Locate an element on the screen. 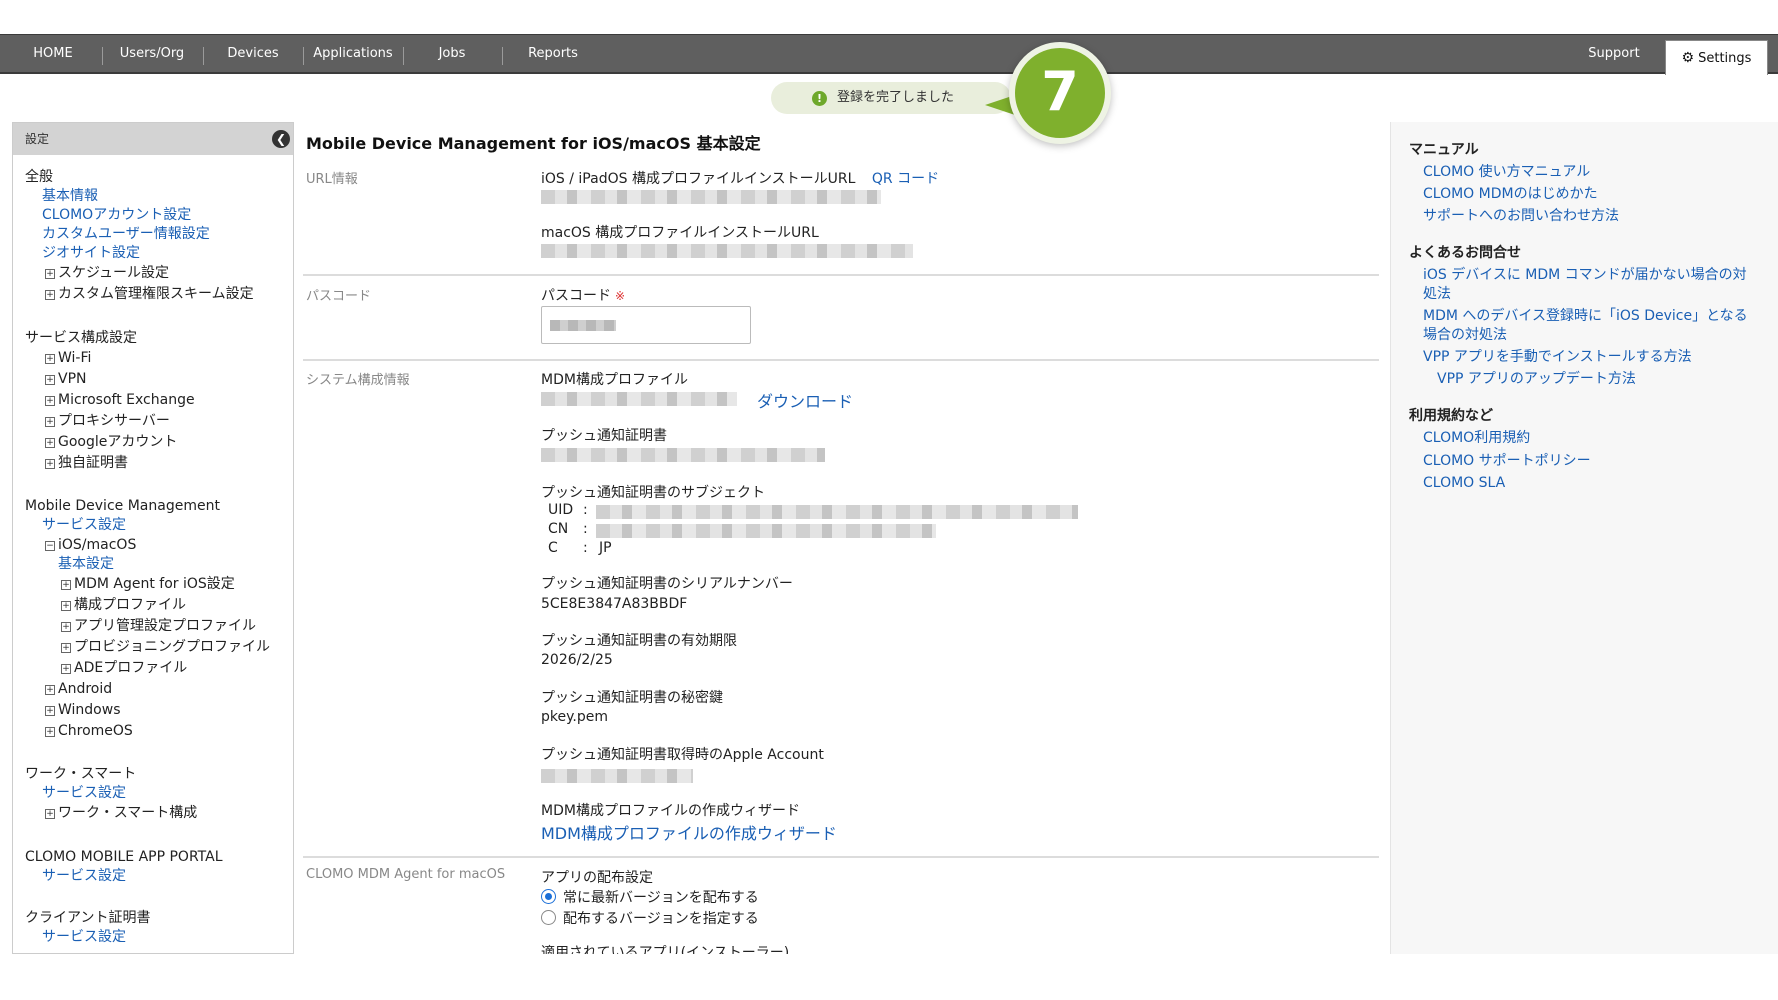  faq-heading: よくあるお問合せ is located at coordinates (1465, 253).